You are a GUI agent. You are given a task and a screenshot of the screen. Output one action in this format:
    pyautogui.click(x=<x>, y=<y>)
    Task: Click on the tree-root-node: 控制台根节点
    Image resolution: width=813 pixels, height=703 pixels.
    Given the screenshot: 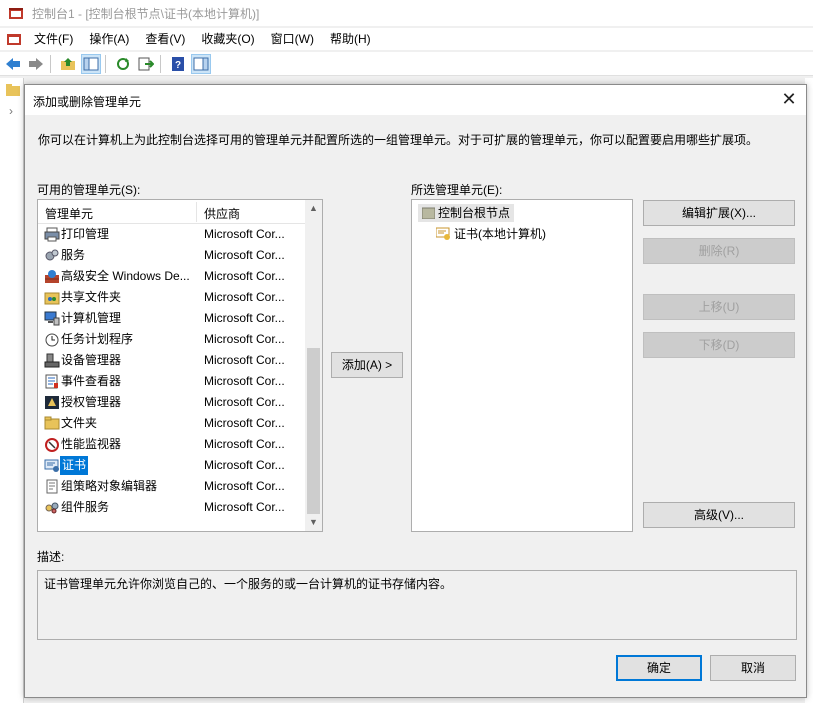 What is the action you would take?
    pyautogui.click(x=466, y=213)
    